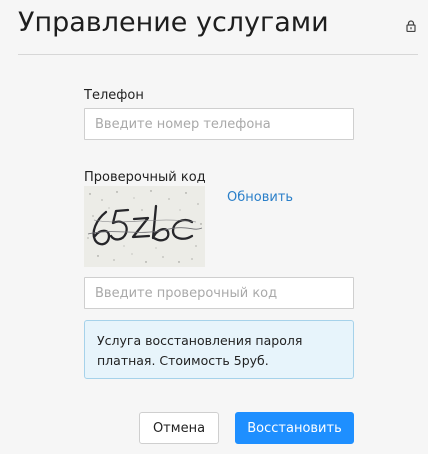 The height and width of the screenshot is (454, 428). Describe the element at coordinates (179, 428) in the screenshot. I see `cancel-button: Отмена` at that location.